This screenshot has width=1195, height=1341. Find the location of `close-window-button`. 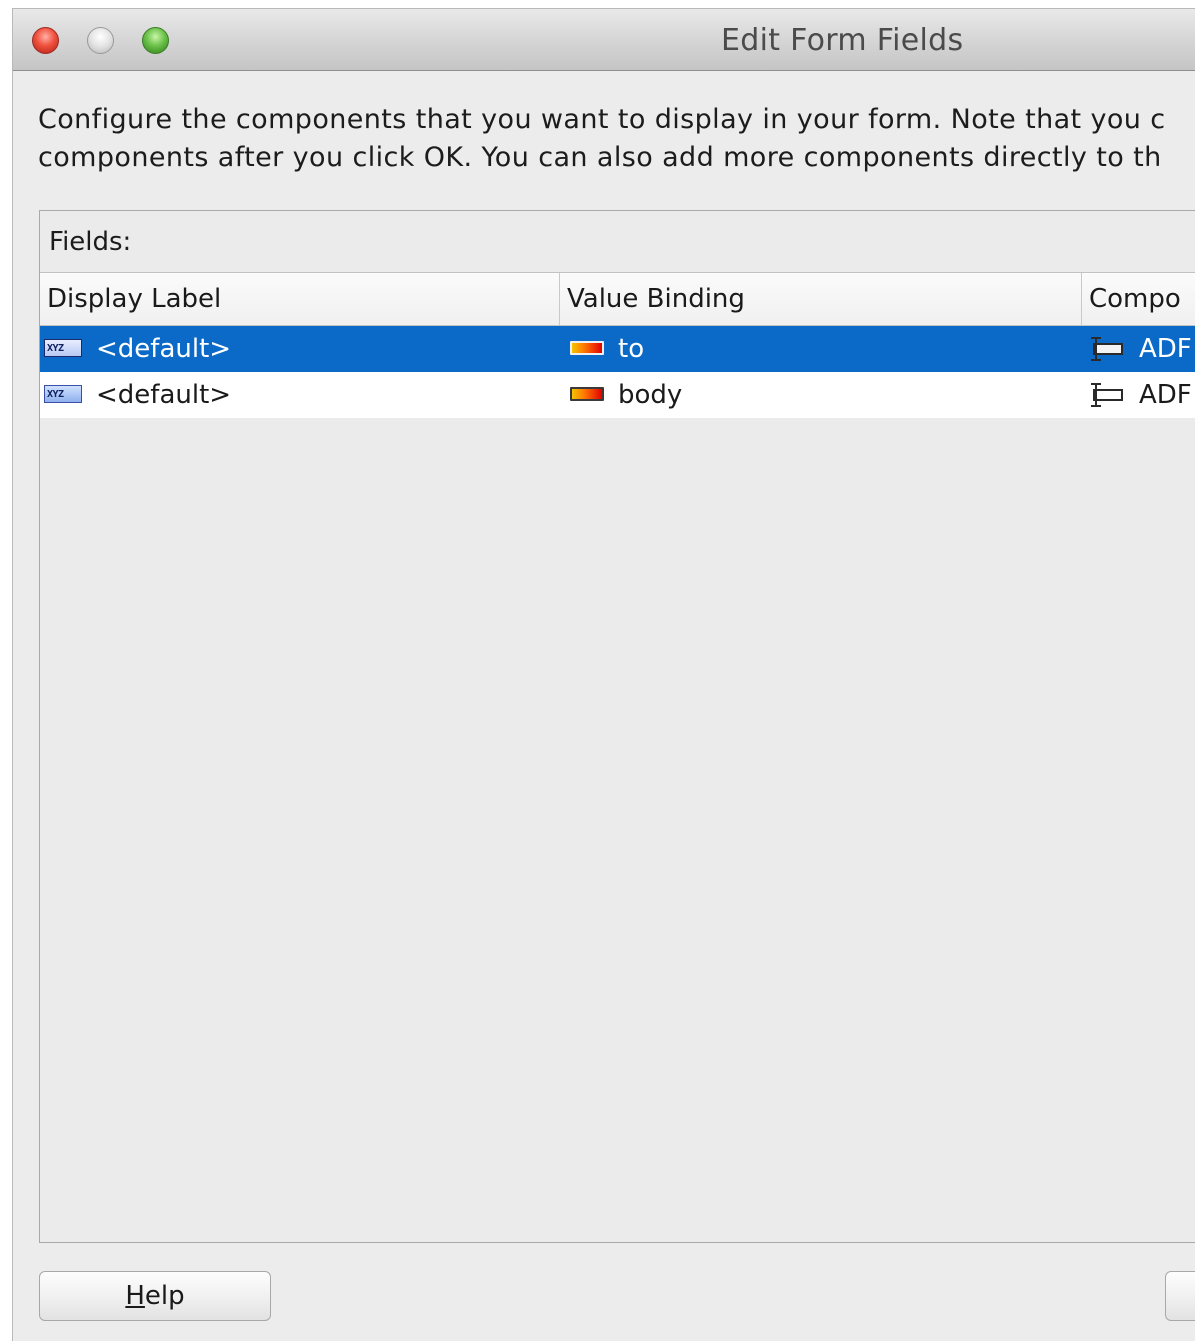

close-window-button is located at coordinates (45, 40).